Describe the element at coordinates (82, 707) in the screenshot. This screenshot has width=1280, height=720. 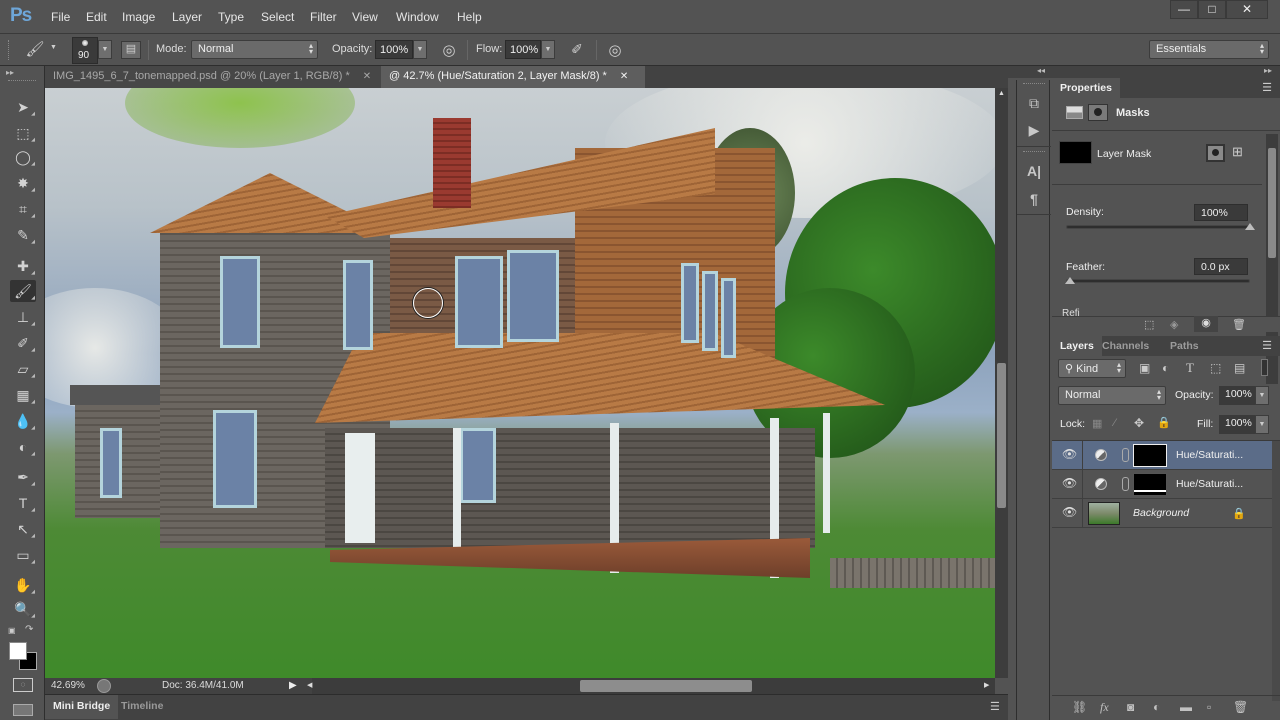
I see `tab-mini-bridge: Mini Bridge` at that location.